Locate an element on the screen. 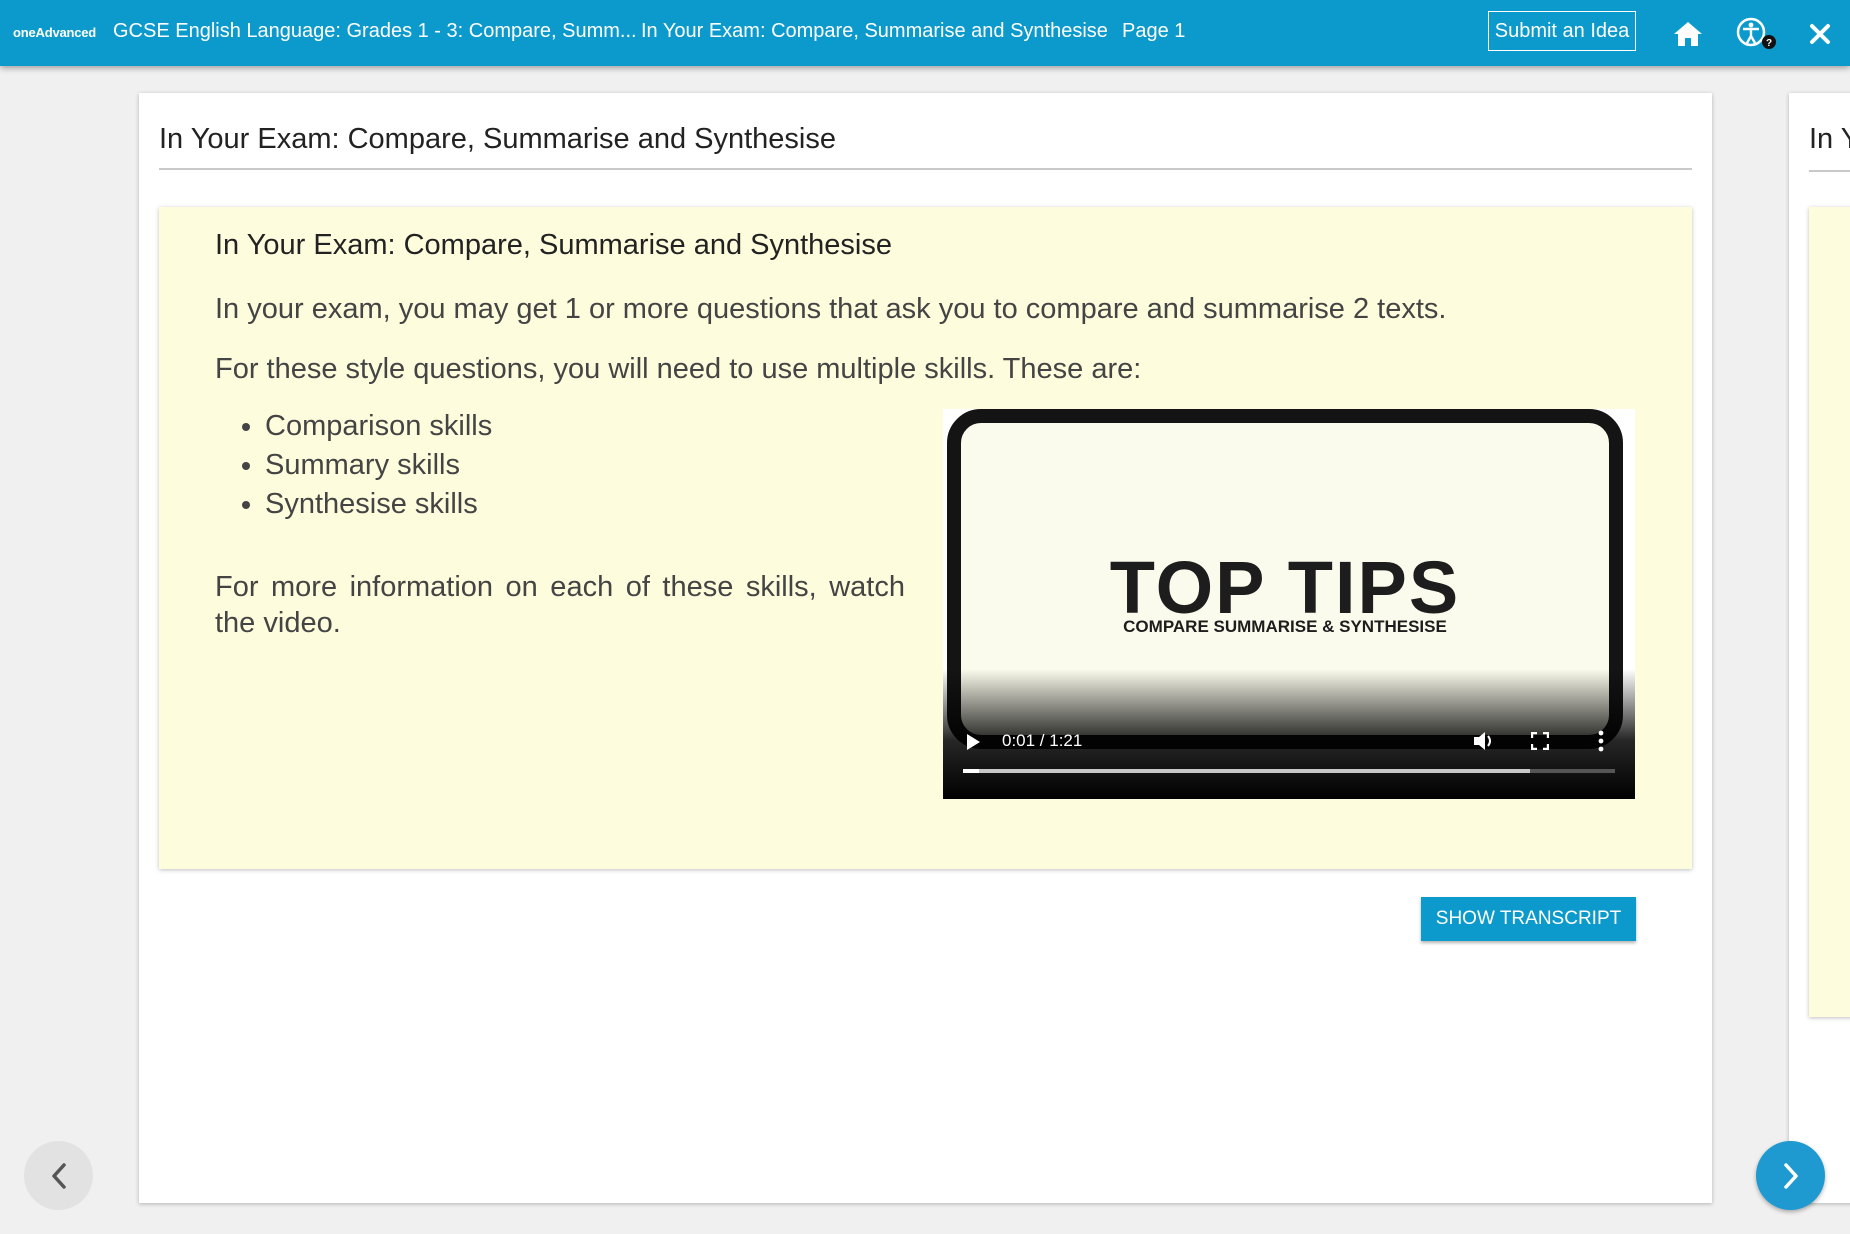  next-card-title: In Y is located at coordinates (1829, 139).